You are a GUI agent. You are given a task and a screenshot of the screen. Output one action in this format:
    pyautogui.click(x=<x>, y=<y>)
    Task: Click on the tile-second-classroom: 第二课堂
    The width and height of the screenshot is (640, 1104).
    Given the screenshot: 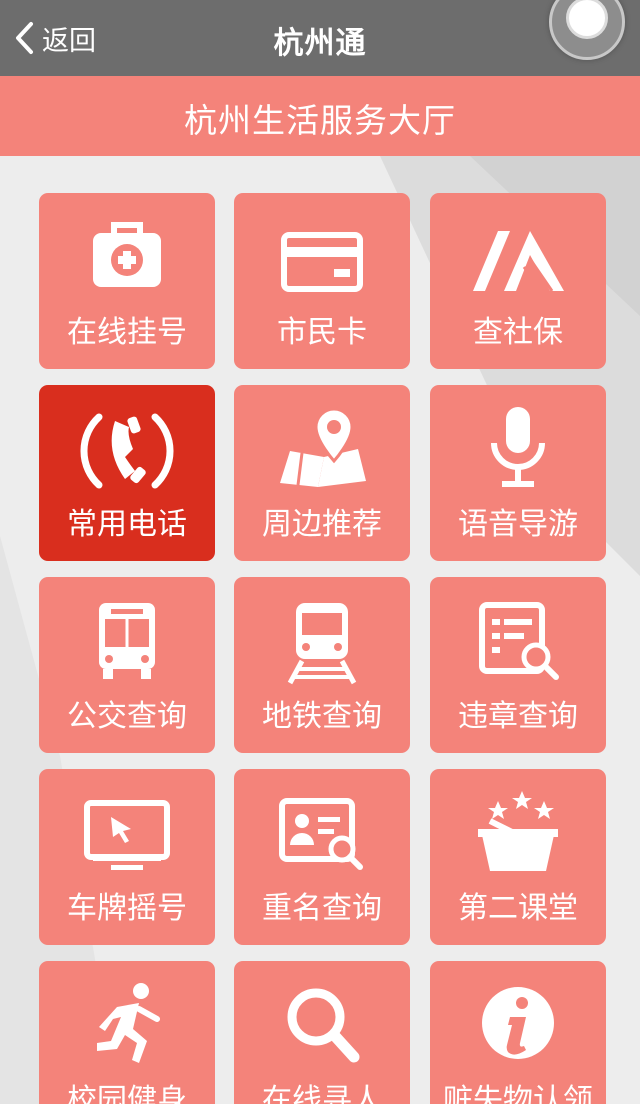 What is the action you would take?
    pyautogui.click(x=518, y=857)
    